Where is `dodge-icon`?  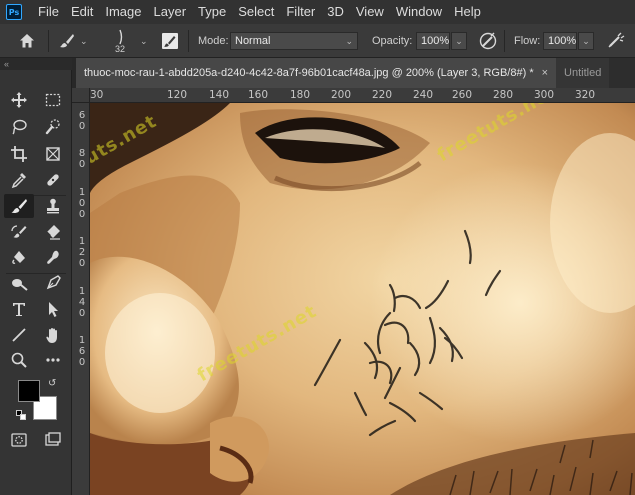
dodge-icon is located at coordinates (20, 285).